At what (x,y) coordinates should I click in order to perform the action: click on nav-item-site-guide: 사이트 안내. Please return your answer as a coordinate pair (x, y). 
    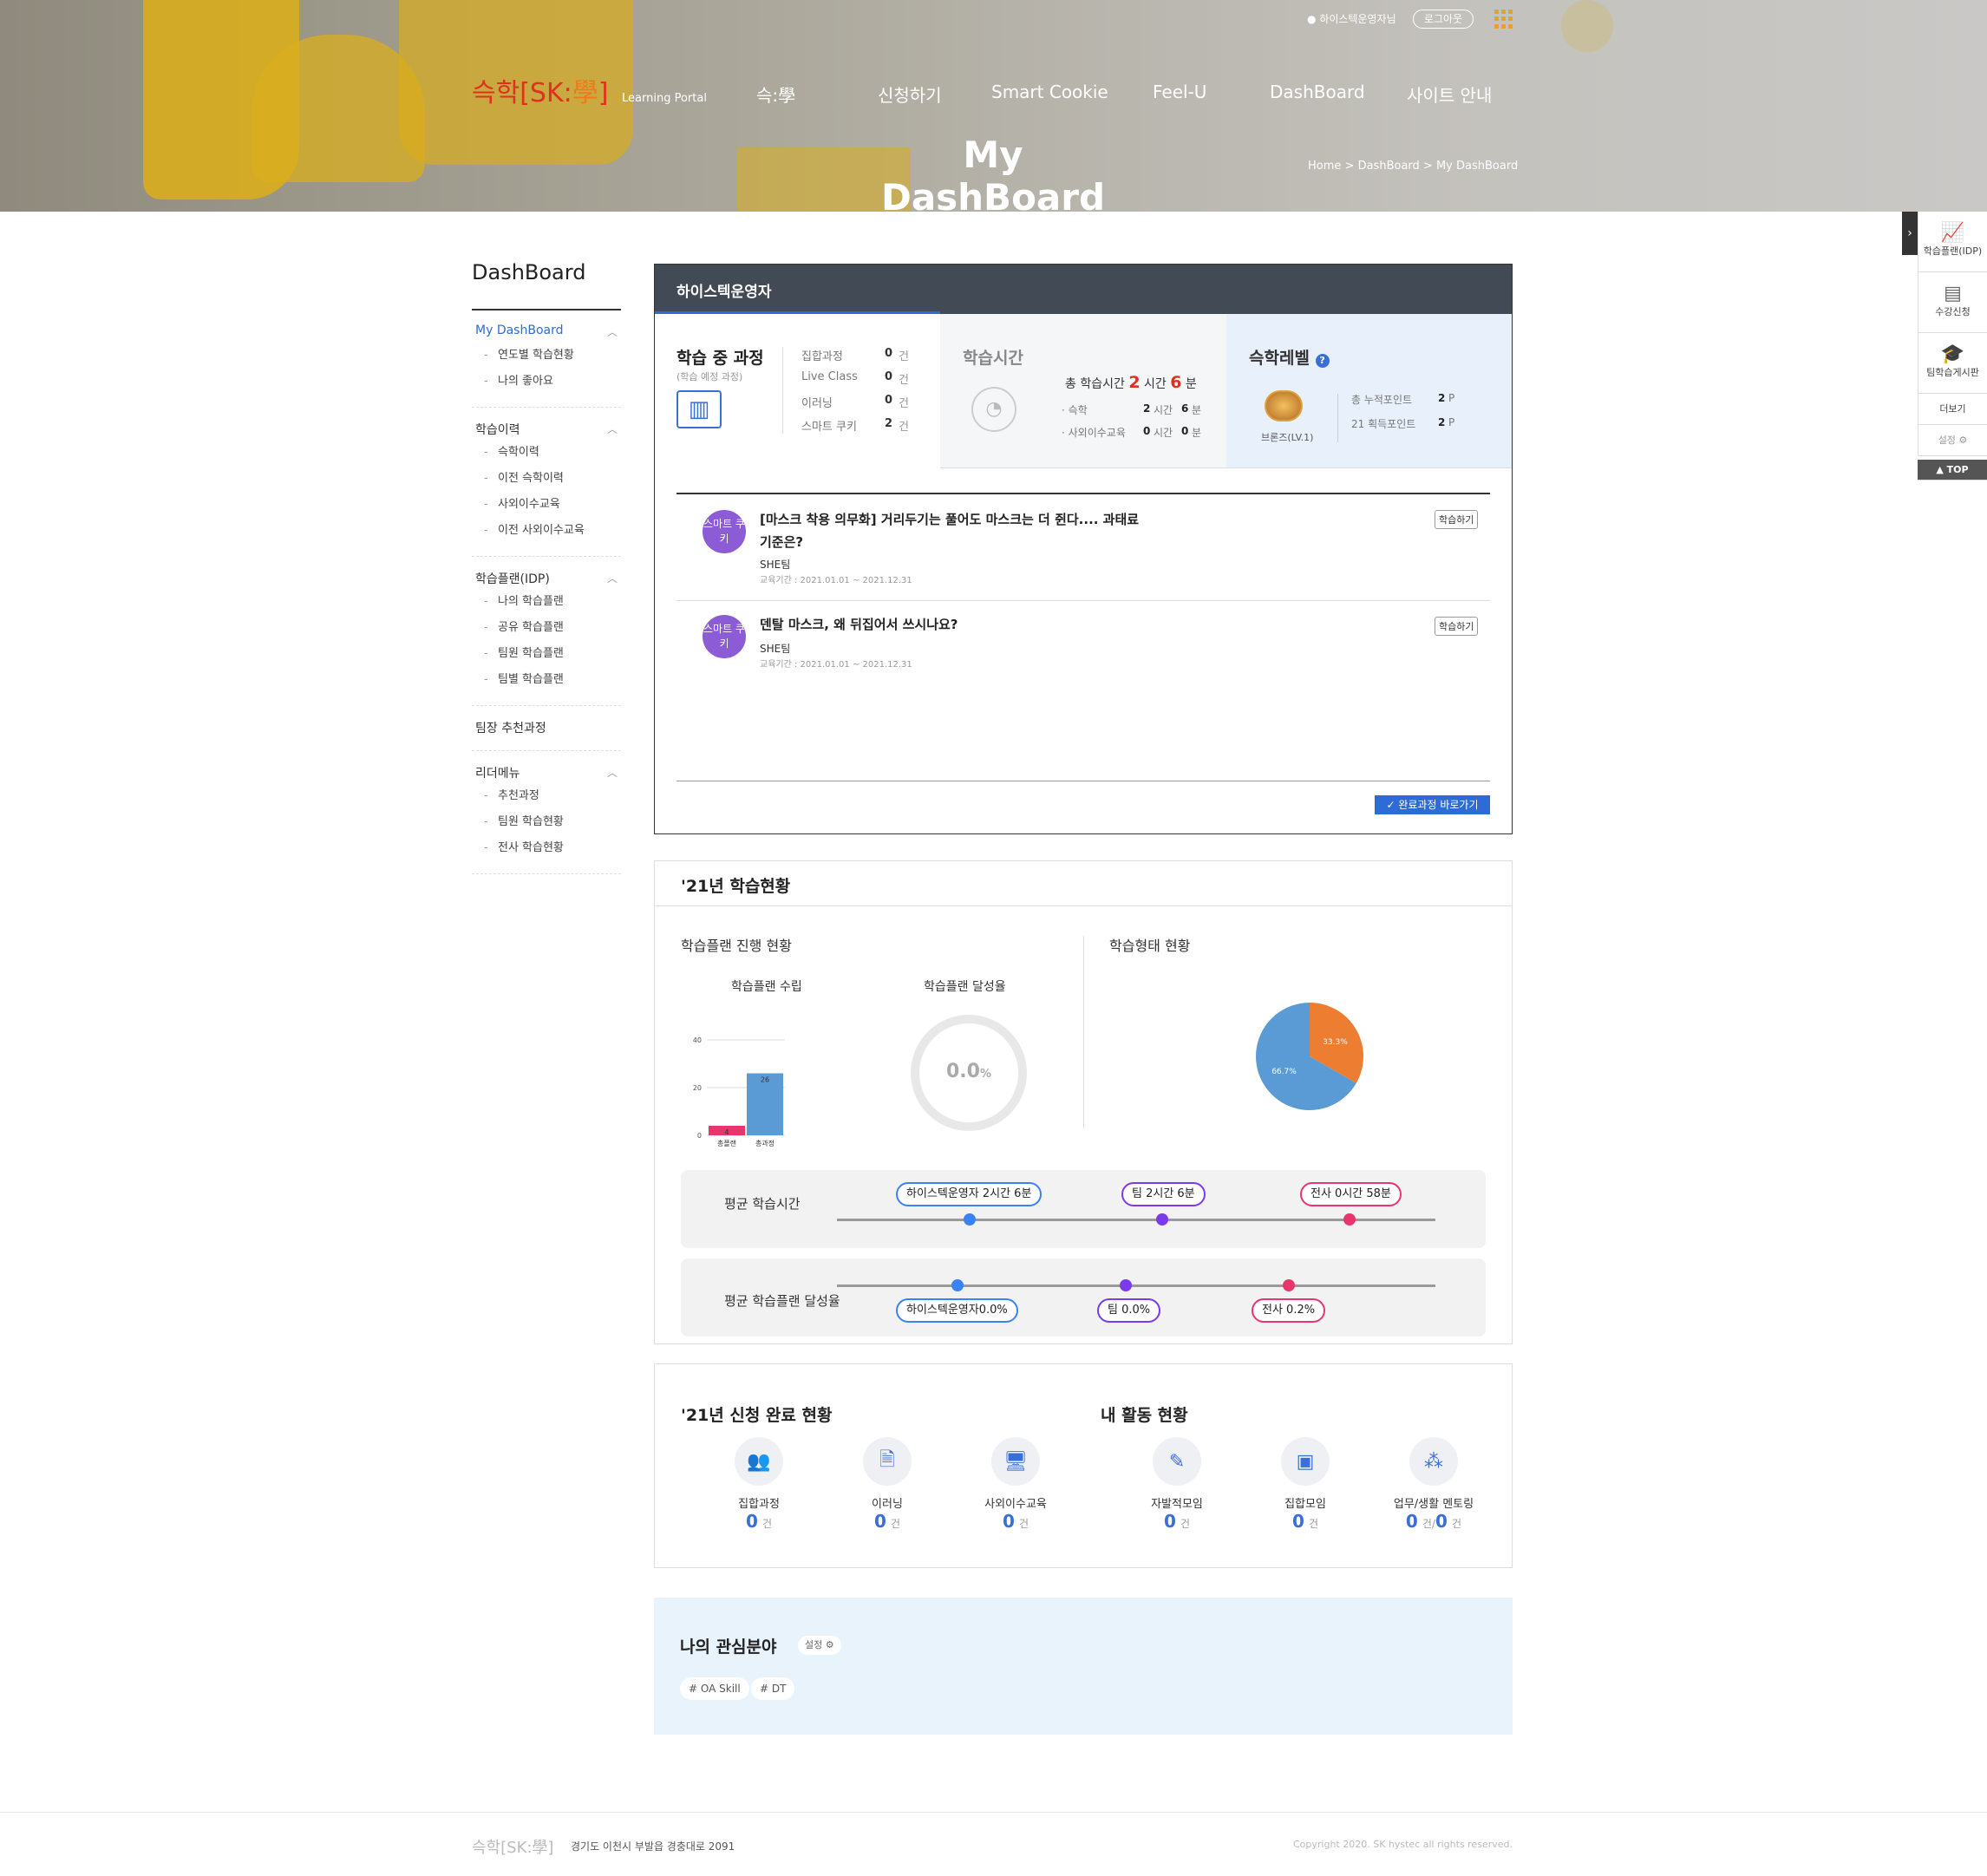
    Looking at the image, I should click on (1450, 95).